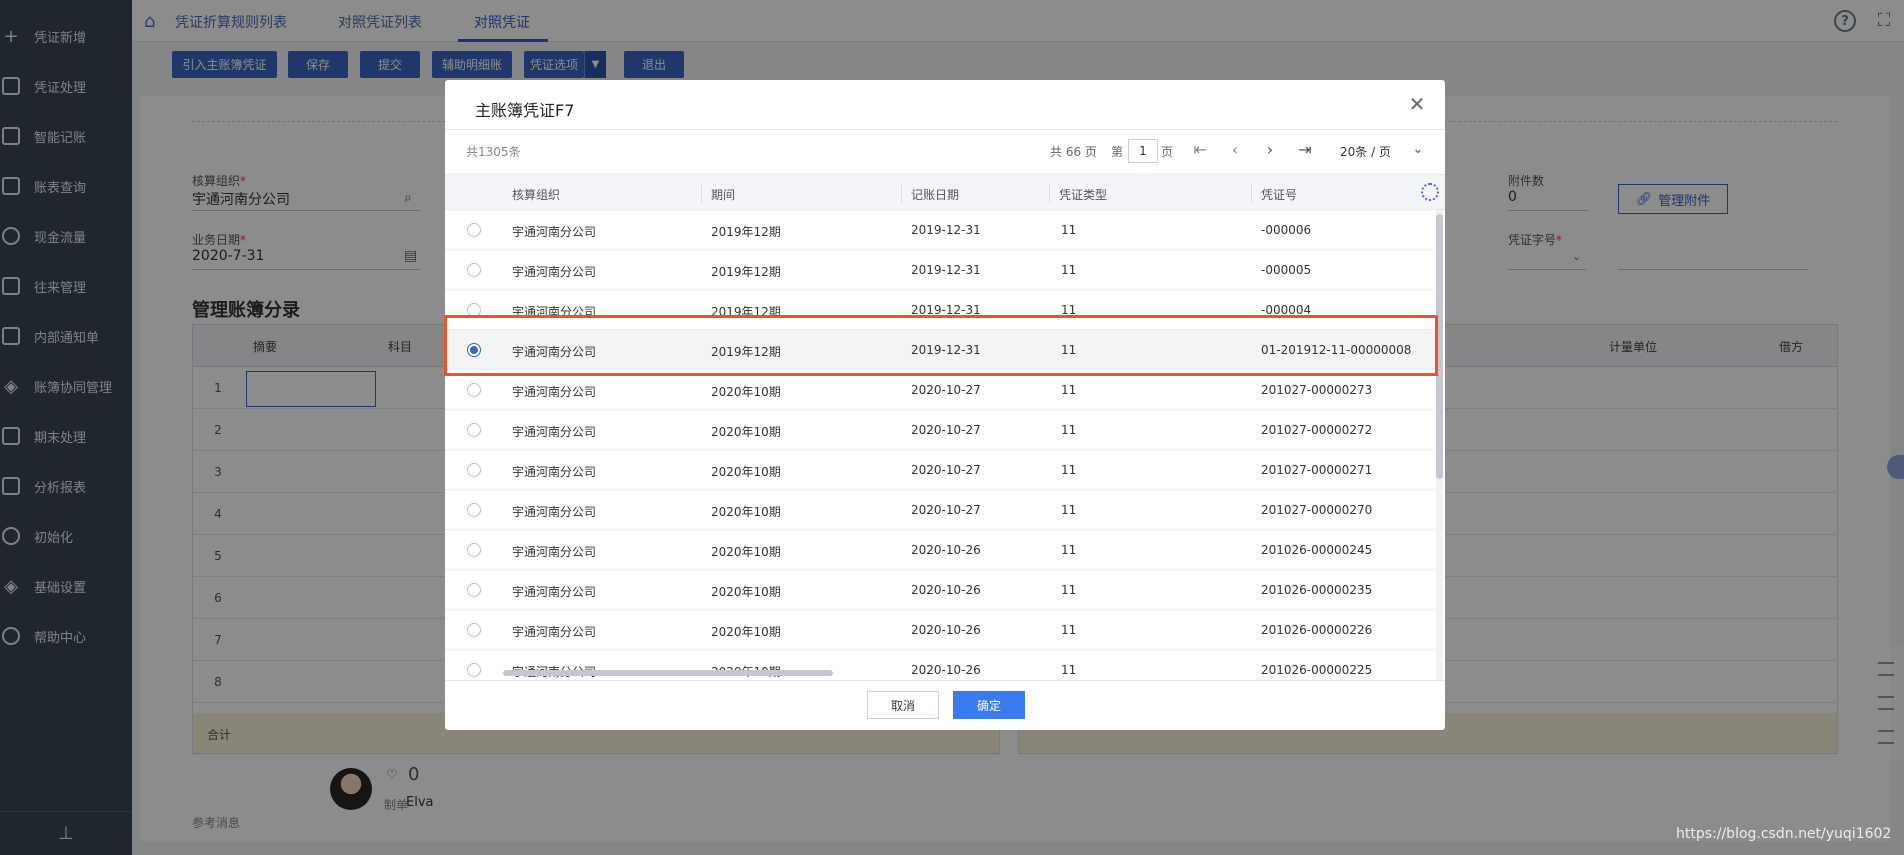 This screenshot has height=855, width=1904. I want to click on cell-number: 201026-00000225, so click(1317, 670).